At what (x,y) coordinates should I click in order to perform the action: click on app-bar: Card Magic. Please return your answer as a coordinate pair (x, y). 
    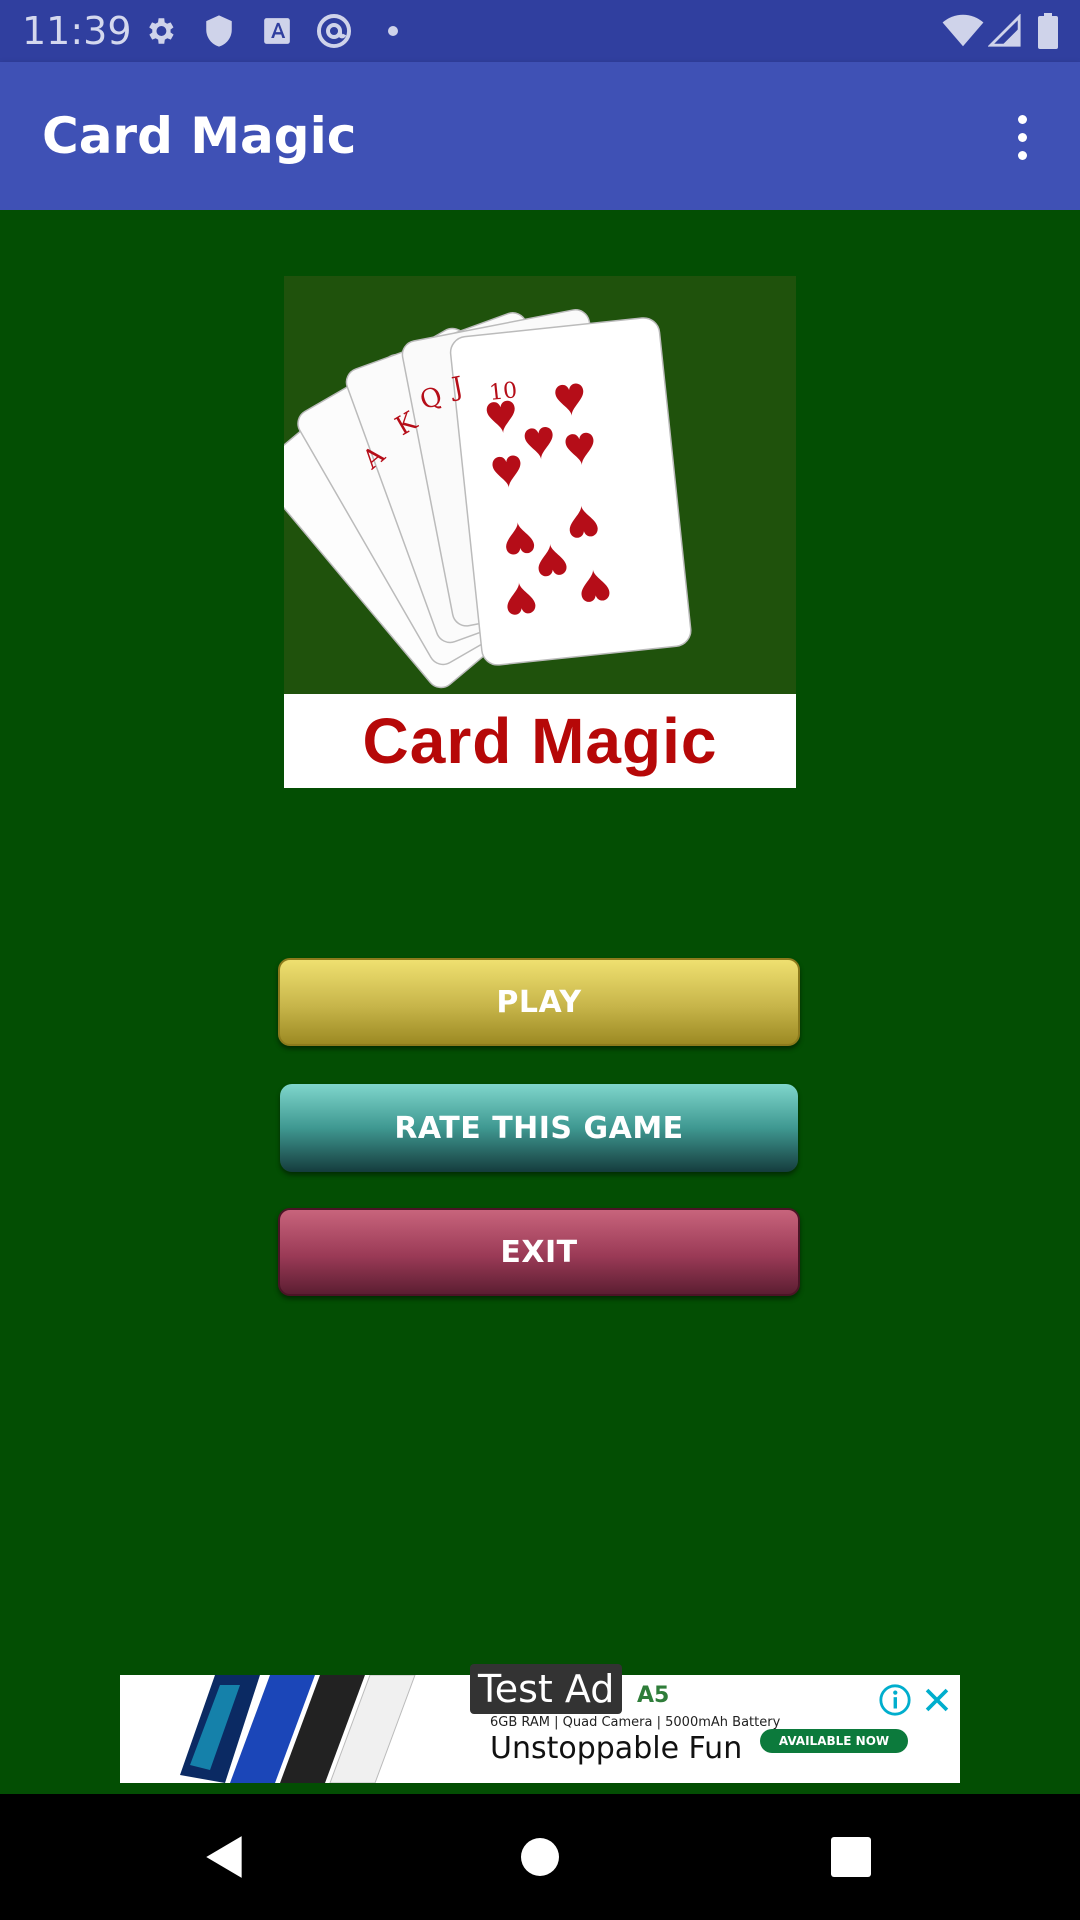
    Looking at the image, I should click on (540, 136).